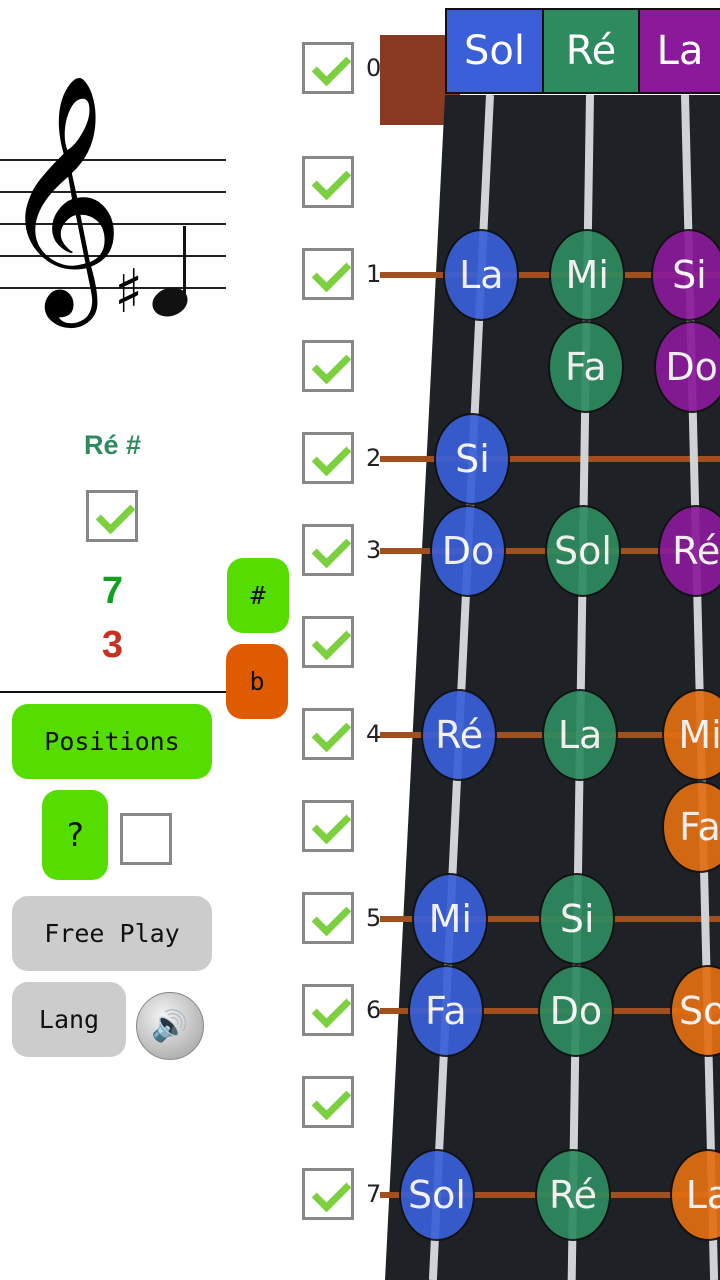 This screenshot has height=1280, width=720. What do you see at coordinates (114, 692) in the screenshot?
I see `divider` at bounding box center [114, 692].